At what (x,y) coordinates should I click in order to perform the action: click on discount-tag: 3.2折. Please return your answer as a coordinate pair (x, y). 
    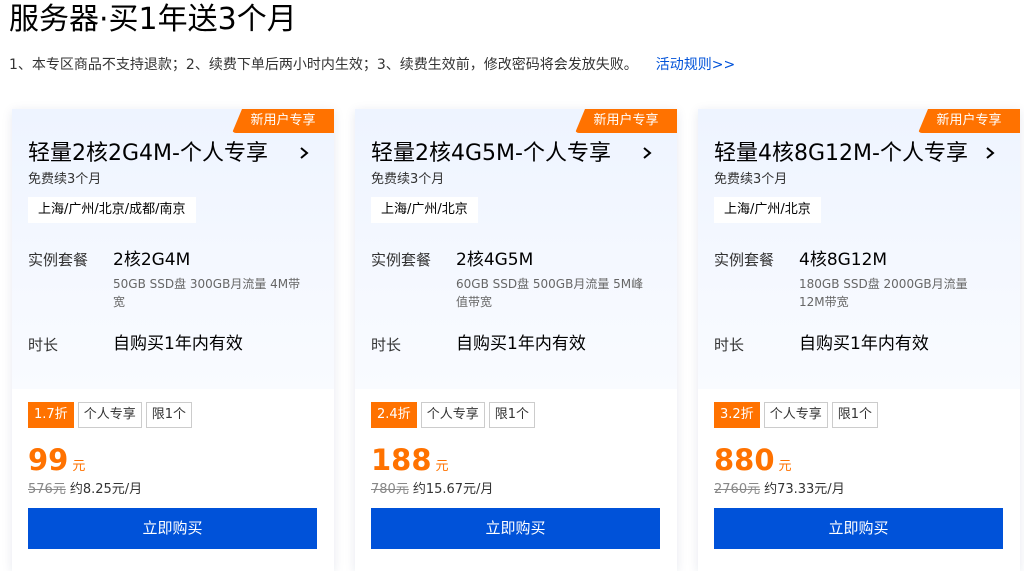
    Looking at the image, I should click on (737, 415).